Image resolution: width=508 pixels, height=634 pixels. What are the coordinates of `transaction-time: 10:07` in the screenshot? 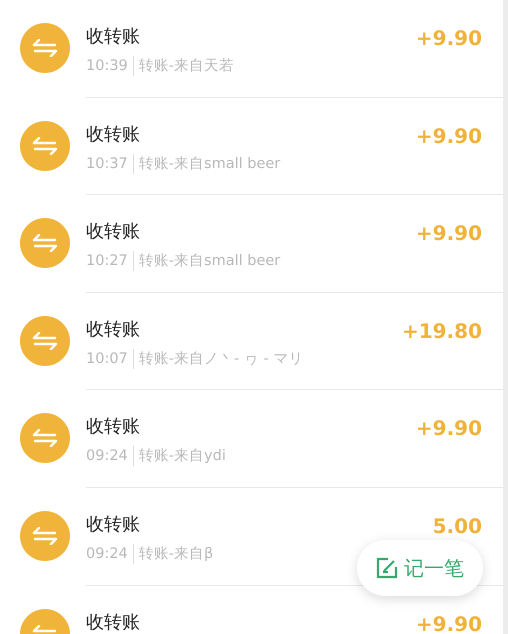 It's located at (107, 359).